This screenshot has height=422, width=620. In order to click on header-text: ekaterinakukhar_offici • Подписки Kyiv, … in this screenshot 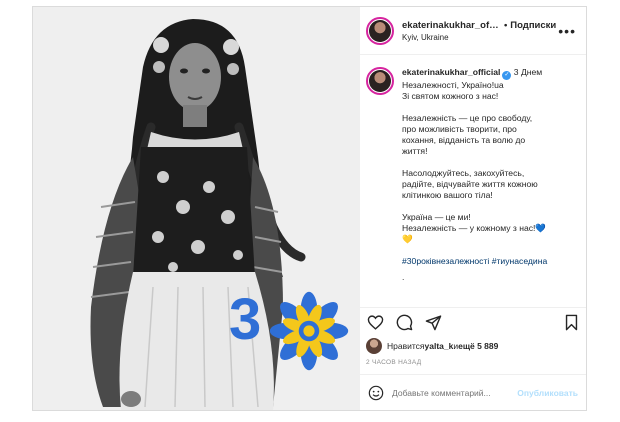, I will do `click(479, 31)`.